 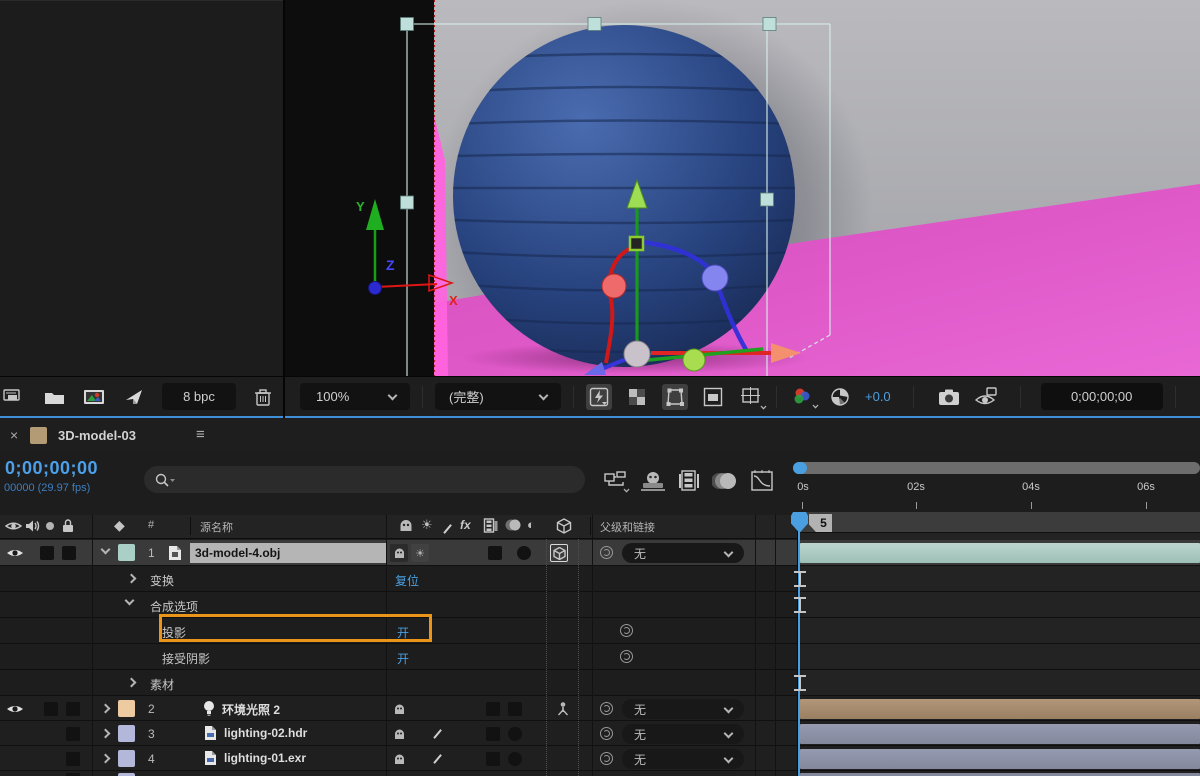 I want to click on current-time-display: 0;00;00;00, so click(x=51, y=468).